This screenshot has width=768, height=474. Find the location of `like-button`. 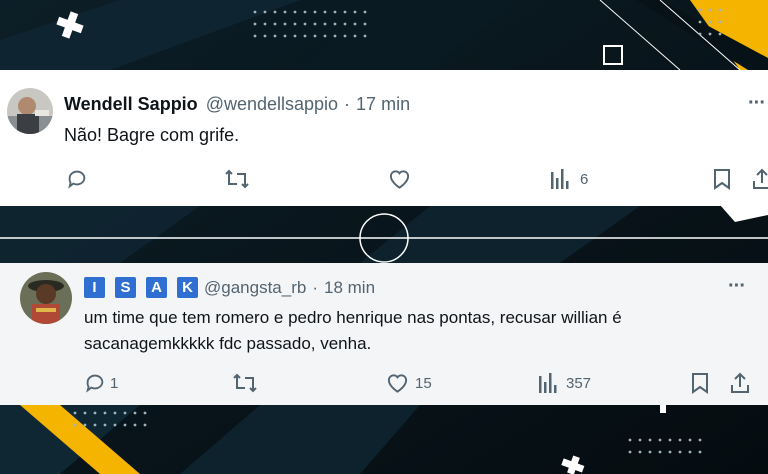

like-button is located at coordinates (399, 179).